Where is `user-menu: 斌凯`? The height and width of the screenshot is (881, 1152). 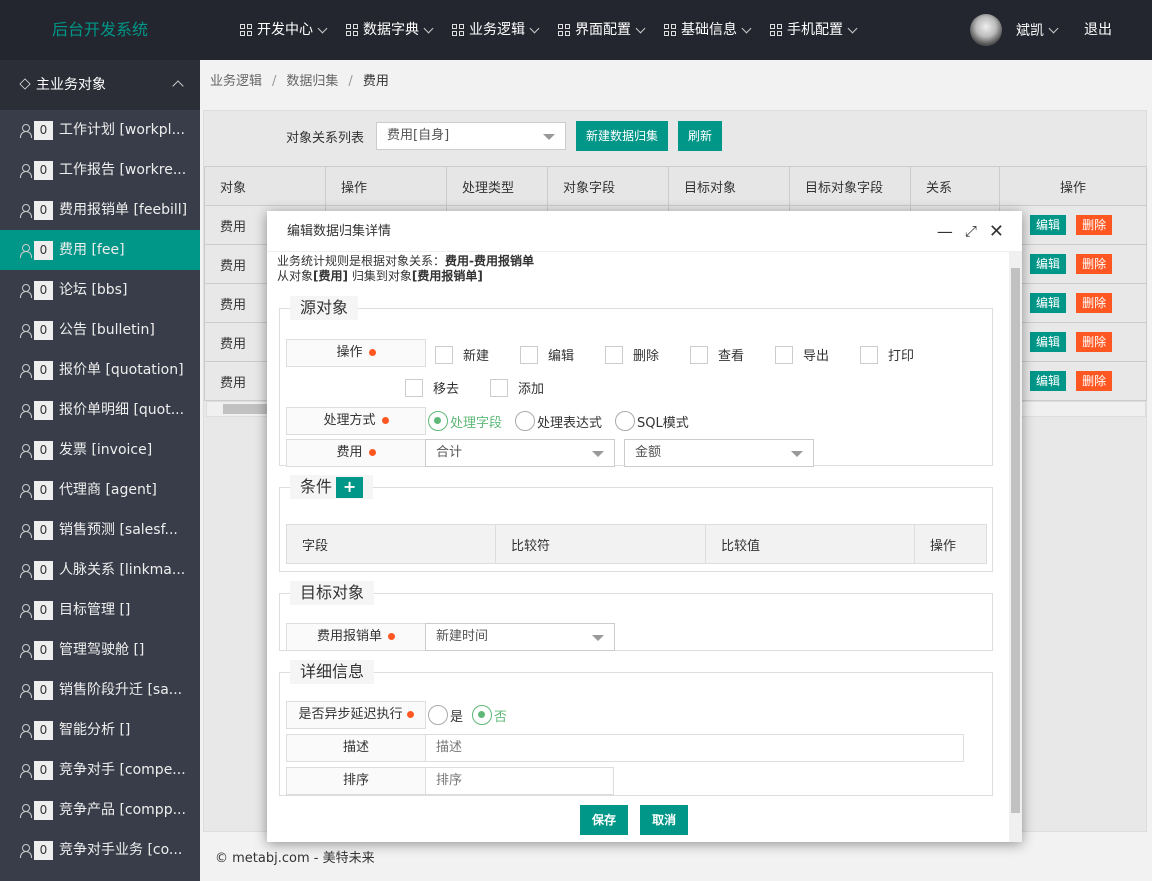
user-menu: 斌凯 is located at coordinates (1014, 30).